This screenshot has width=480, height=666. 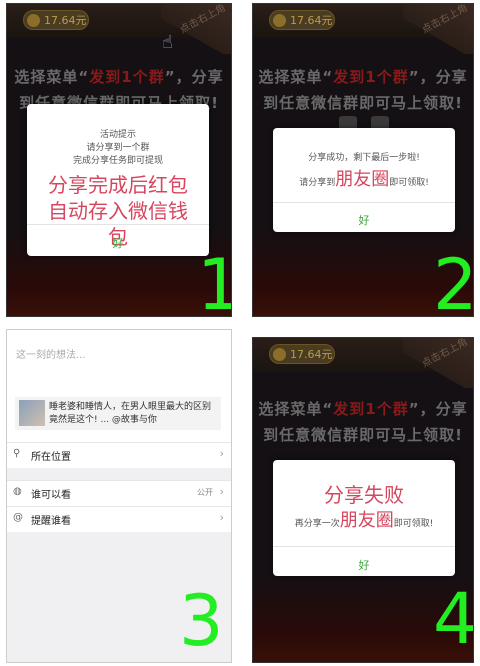 What do you see at coordinates (119, 519) in the screenshot?
I see `remind-row: @ 提醒谁看 ›` at bounding box center [119, 519].